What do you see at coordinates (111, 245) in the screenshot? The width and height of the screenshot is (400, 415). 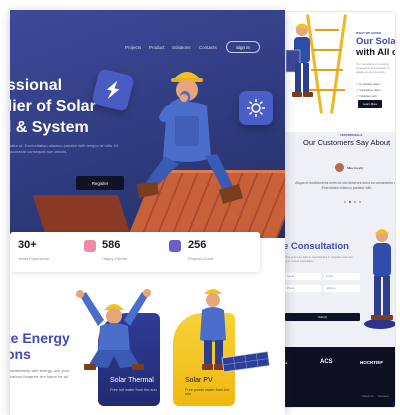 I see `stat-clients-value: 586` at bounding box center [111, 245].